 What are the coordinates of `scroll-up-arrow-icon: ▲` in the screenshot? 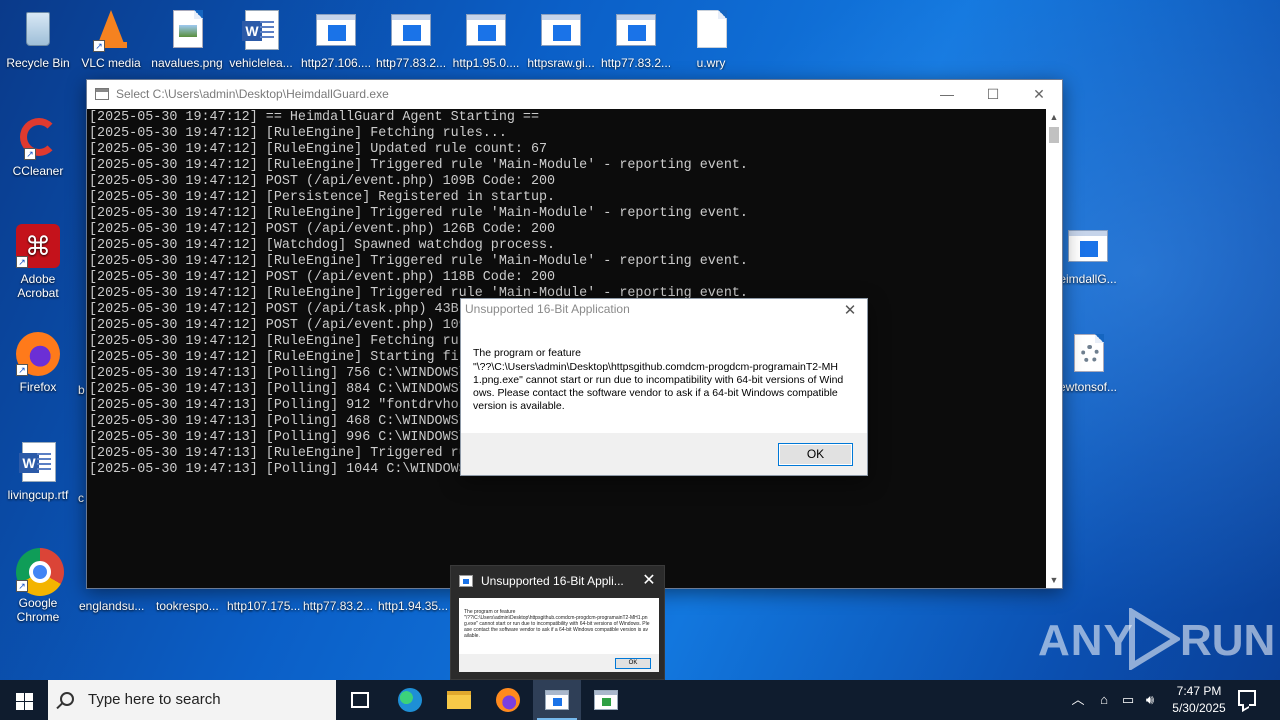 It's located at (1054, 117).